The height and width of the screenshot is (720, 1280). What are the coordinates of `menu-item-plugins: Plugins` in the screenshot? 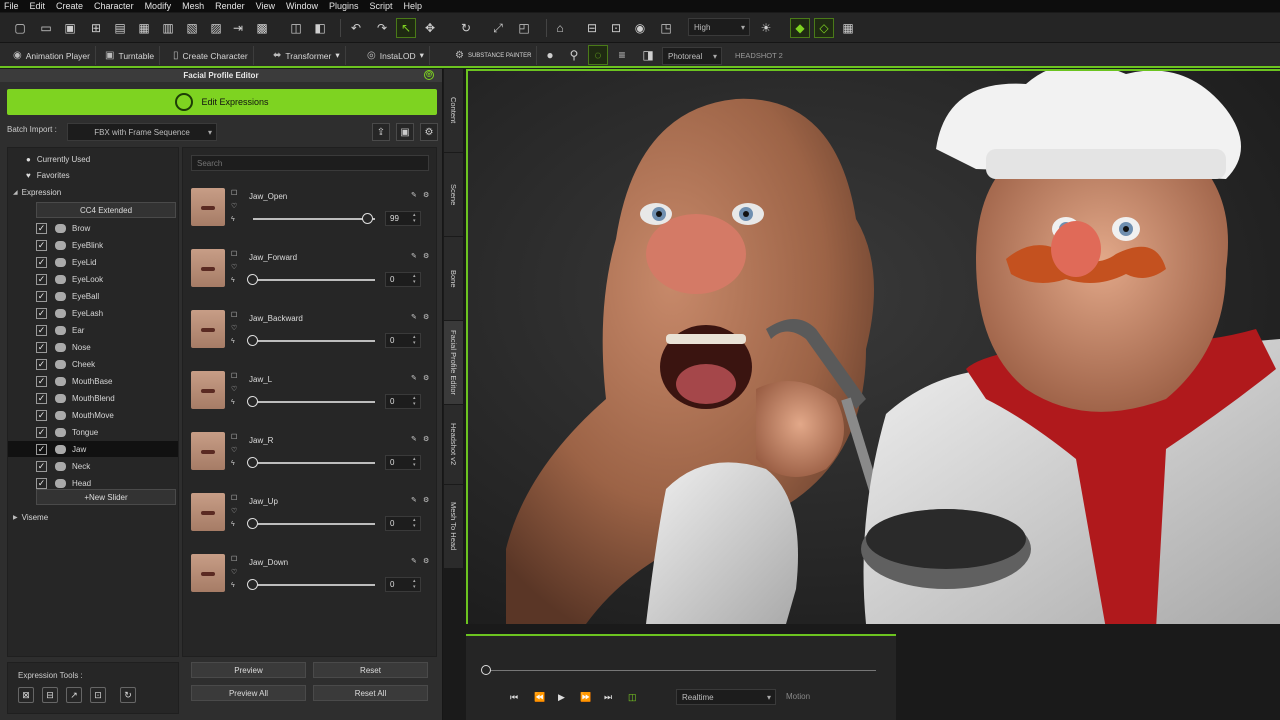 It's located at (344, 6).